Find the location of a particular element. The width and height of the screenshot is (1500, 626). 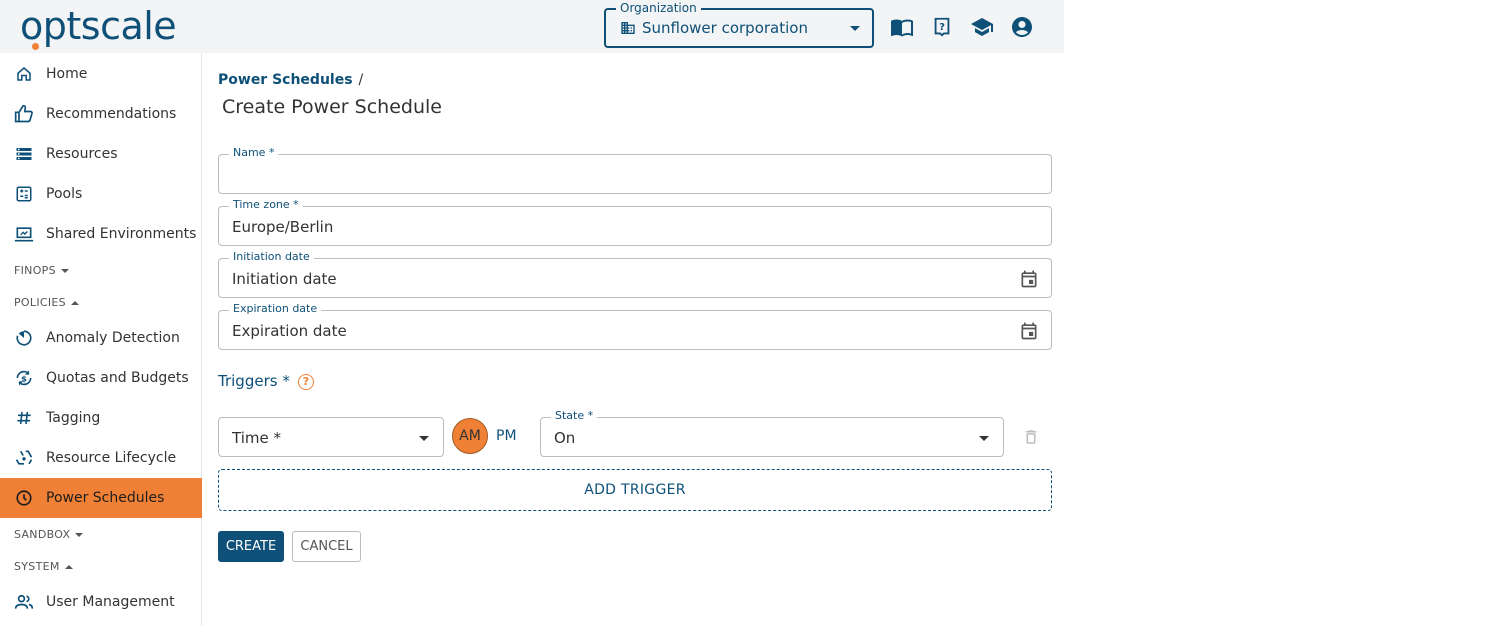

organization-label: Organization is located at coordinates (658, 8).